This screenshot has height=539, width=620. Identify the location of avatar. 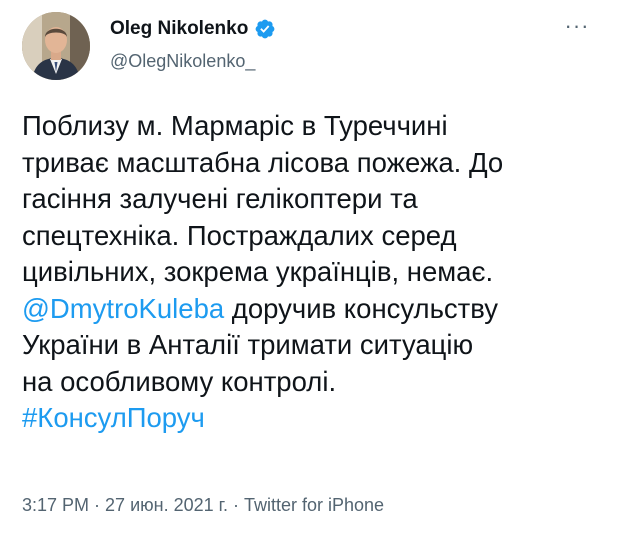
(56, 46).